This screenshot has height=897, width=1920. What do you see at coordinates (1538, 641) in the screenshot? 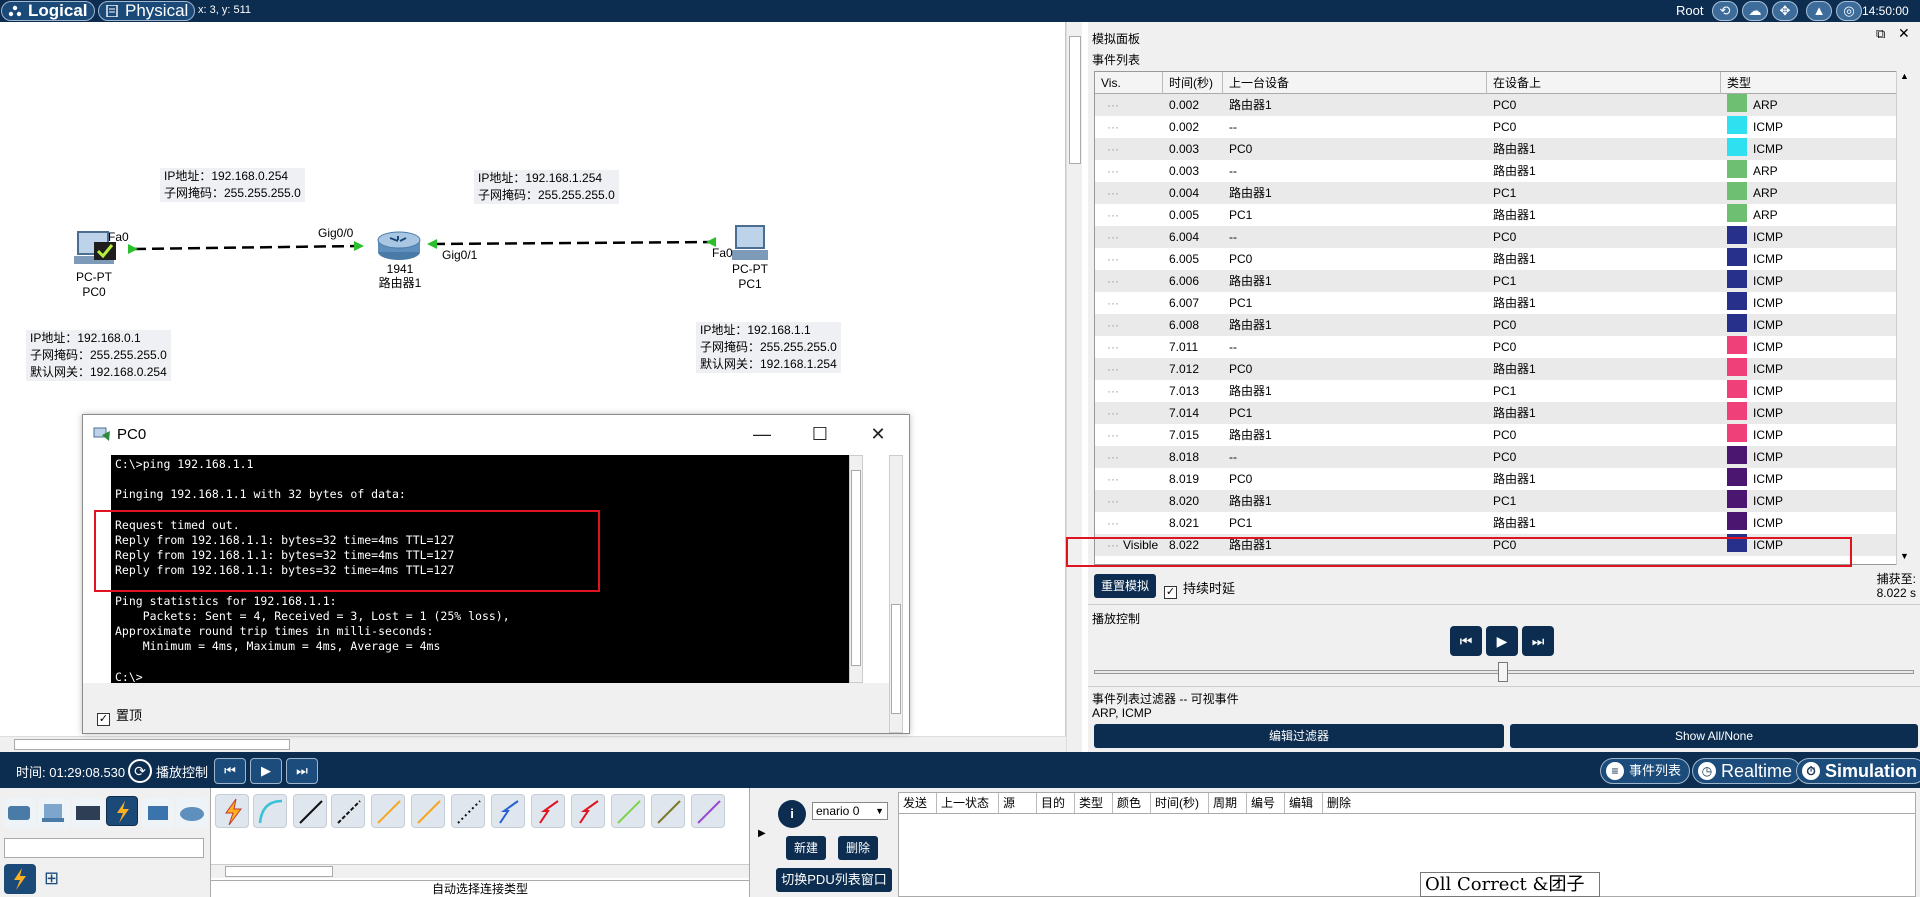
I see `step-forward-button: ⏭` at bounding box center [1538, 641].